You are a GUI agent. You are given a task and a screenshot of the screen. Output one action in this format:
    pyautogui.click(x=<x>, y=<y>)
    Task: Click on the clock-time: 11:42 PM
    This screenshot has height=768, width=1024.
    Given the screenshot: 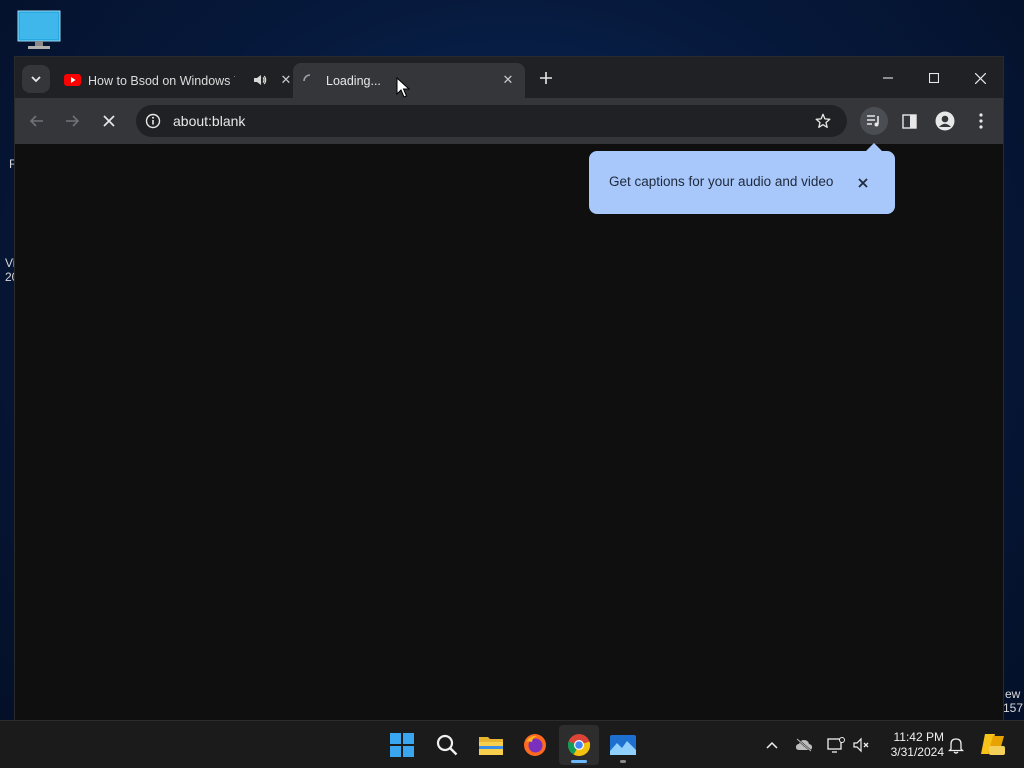 What is the action you would take?
    pyautogui.click(x=918, y=737)
    